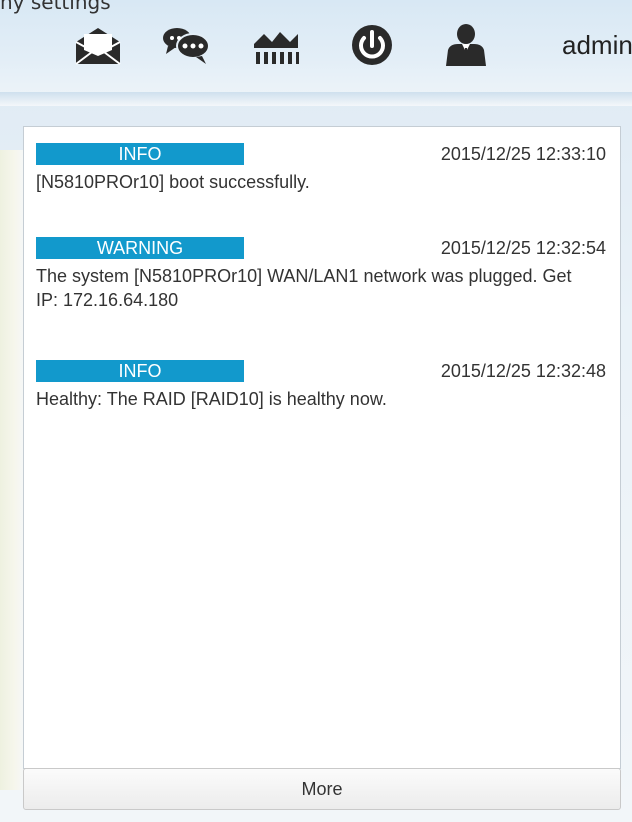 This screenshot has width=632, height=822. Describe the element at coordinates (55, 7) in the screenshot. I see `partial-header-text: ny settings` at that location.